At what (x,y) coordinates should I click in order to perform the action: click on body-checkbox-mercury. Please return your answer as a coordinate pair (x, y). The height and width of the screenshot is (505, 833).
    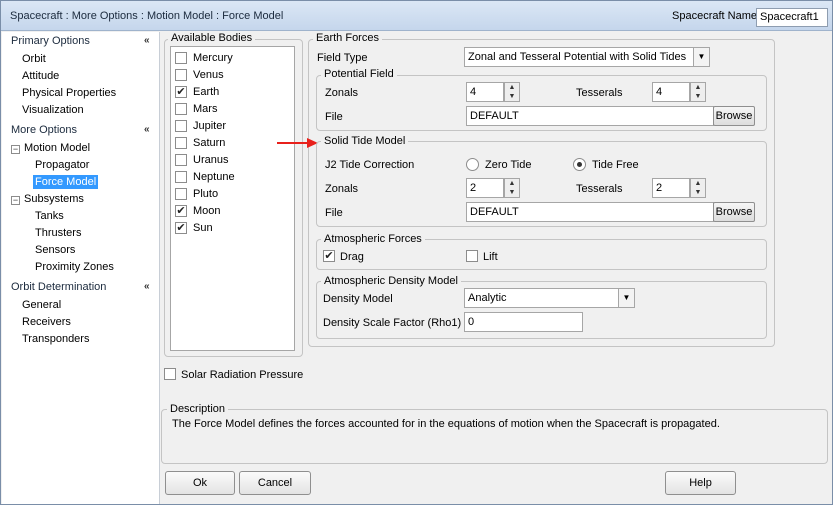
    Looking at the image, I should click on (181, 58).